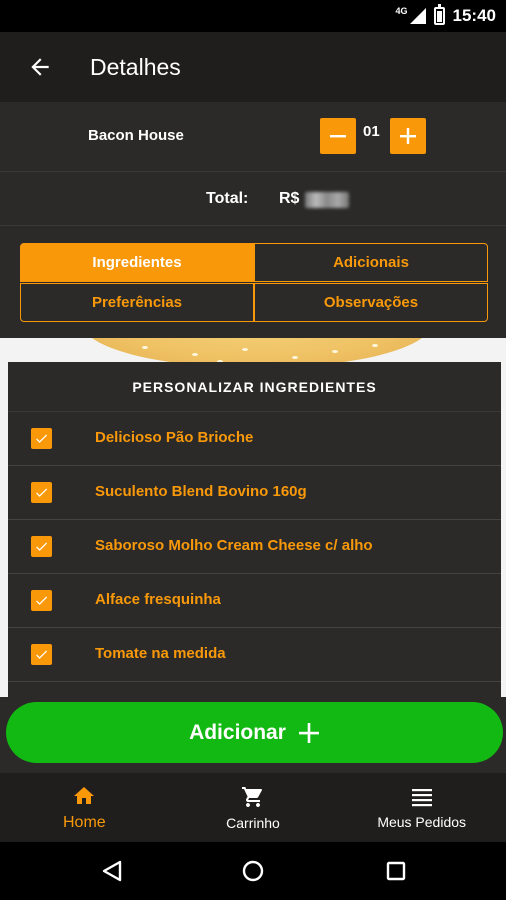 The height and width of the screenshot is (900, 506). I want to click on nav-label: Home, so click(84, 822).